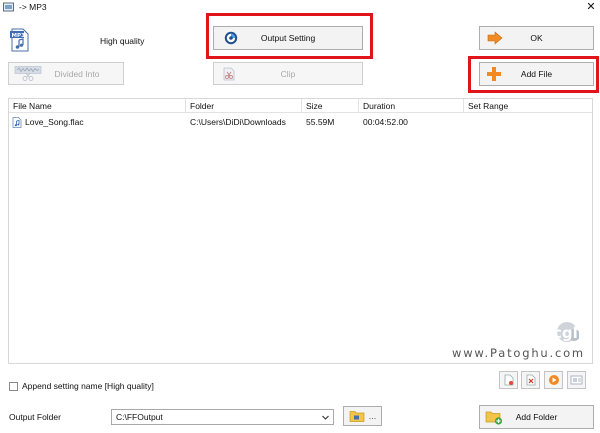  Describe the element at coordinates (139, 417) in the screenshot. I see `output-folder-value: C:\FFOutput` at that location.